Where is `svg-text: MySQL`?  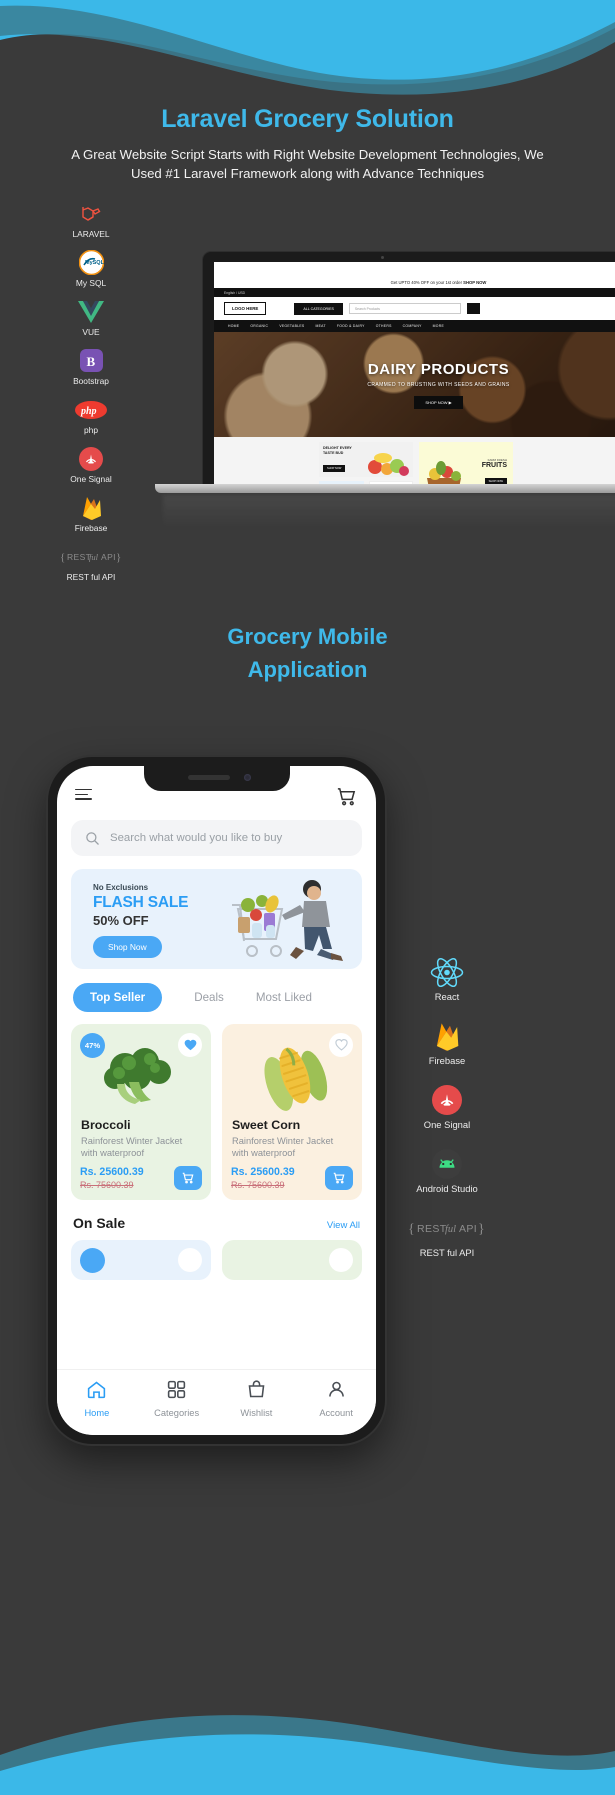 svg-text: MySQL is located at coordinates (94, 263).